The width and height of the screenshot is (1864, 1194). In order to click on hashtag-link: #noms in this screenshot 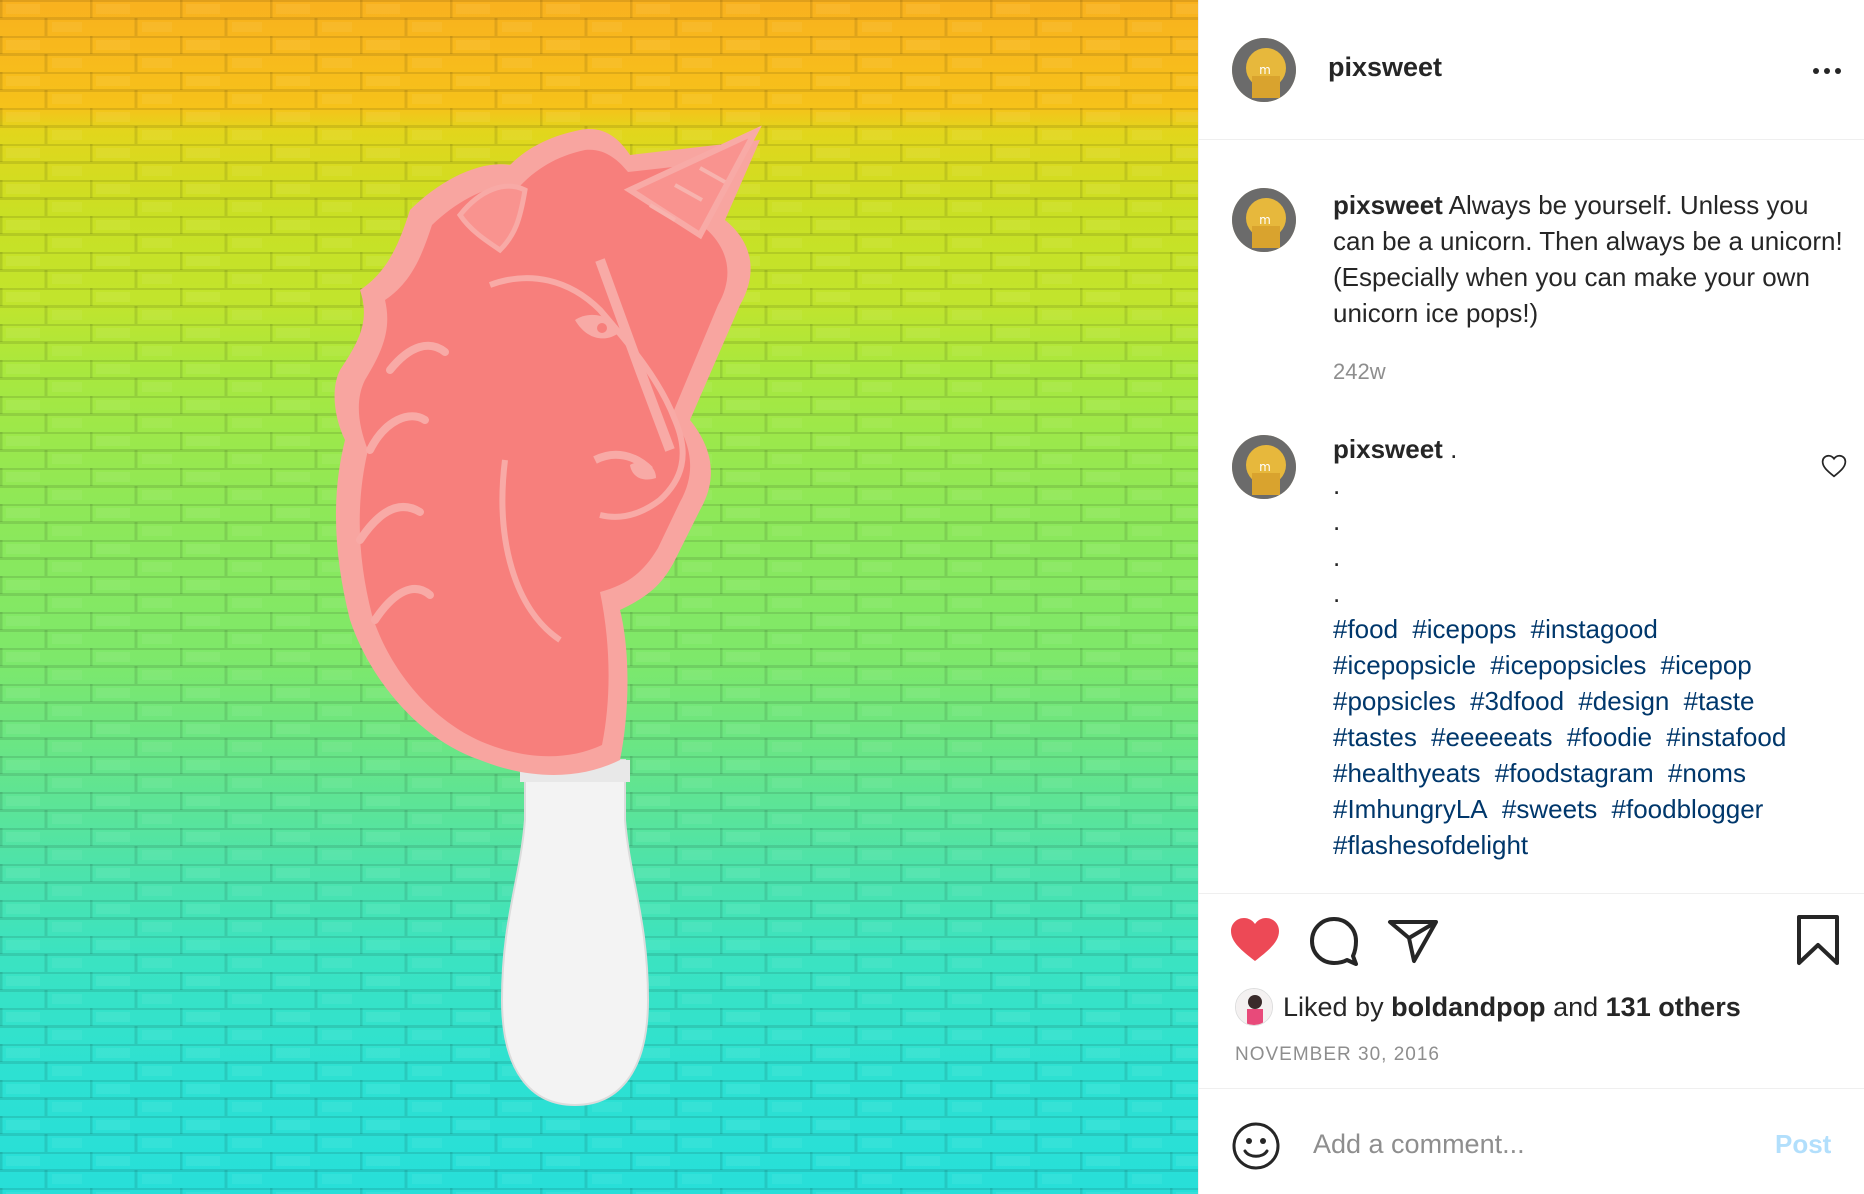, I will do `click(1707, 773)`.